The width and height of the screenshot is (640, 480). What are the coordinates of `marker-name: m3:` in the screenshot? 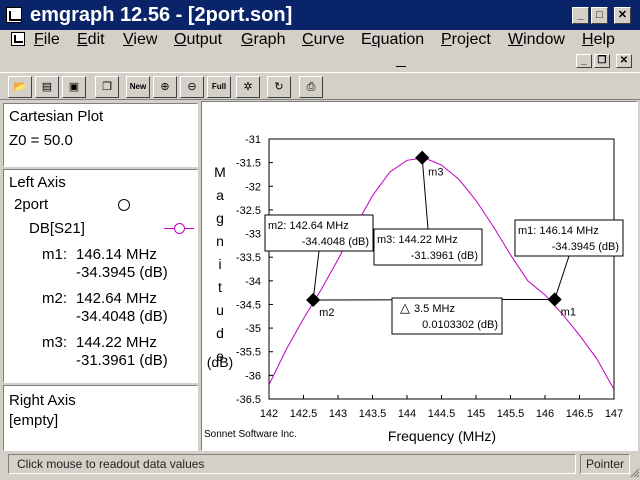 It's located at (55, 342).